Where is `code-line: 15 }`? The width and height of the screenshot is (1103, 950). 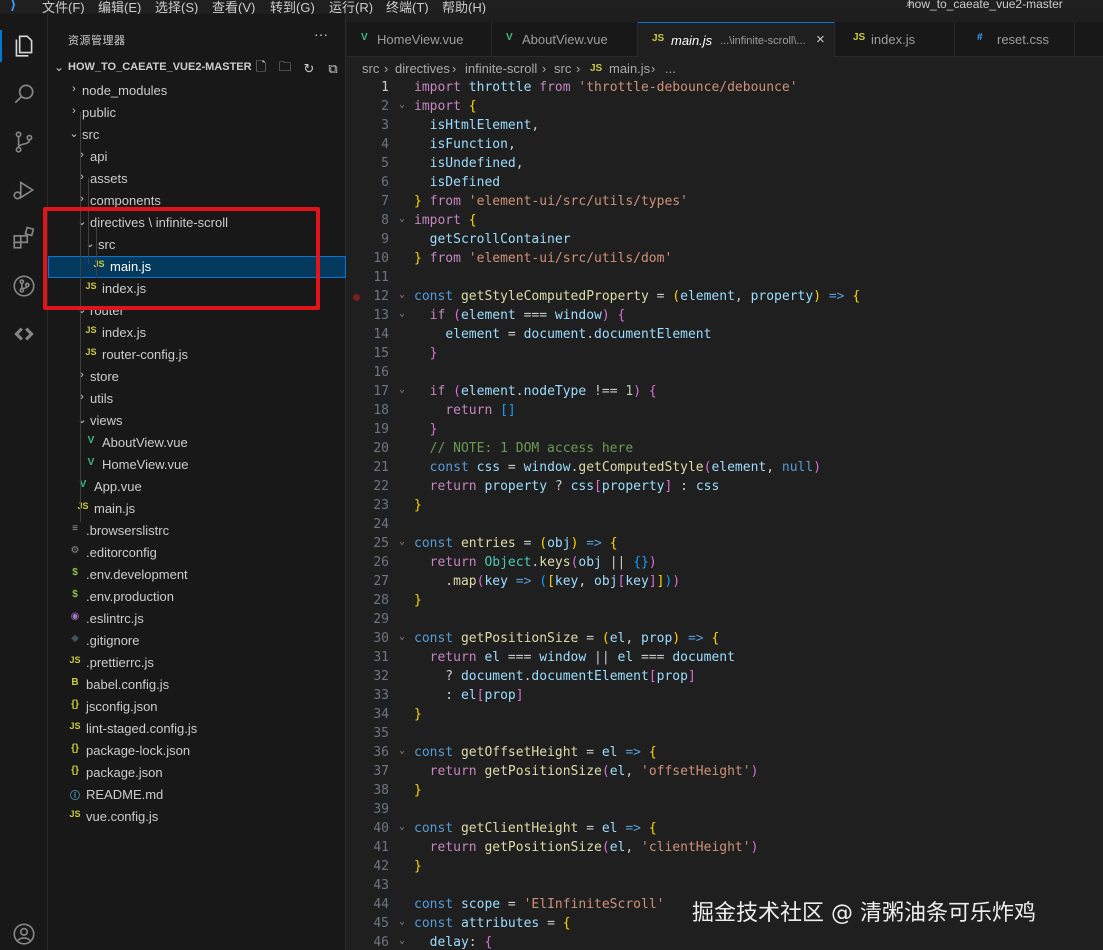
code-line: 15 } is located at coordinates (725, 354).